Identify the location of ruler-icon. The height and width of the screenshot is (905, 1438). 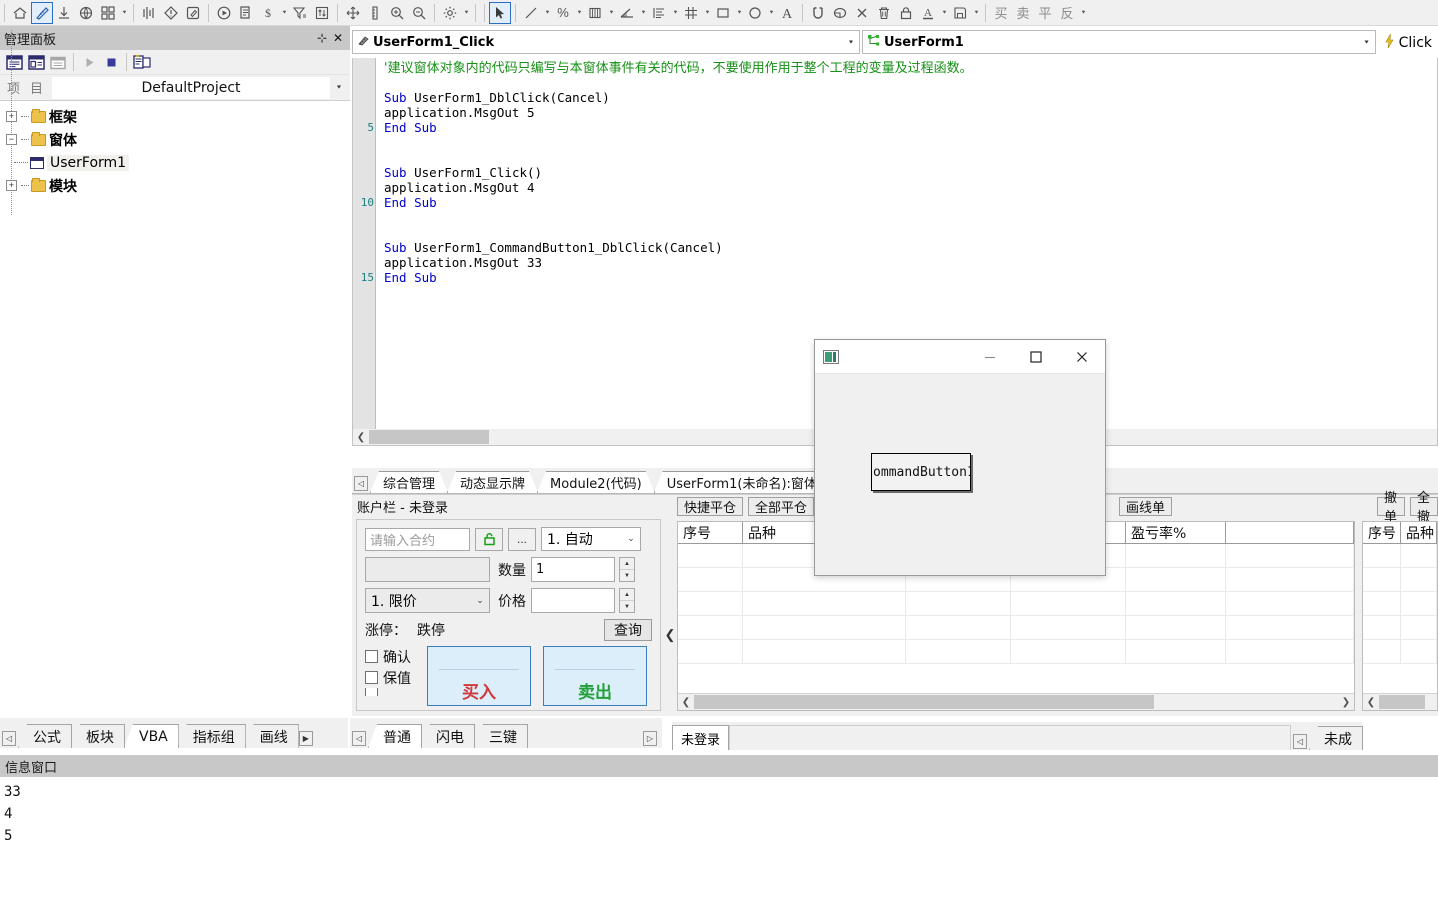
(375, 13).